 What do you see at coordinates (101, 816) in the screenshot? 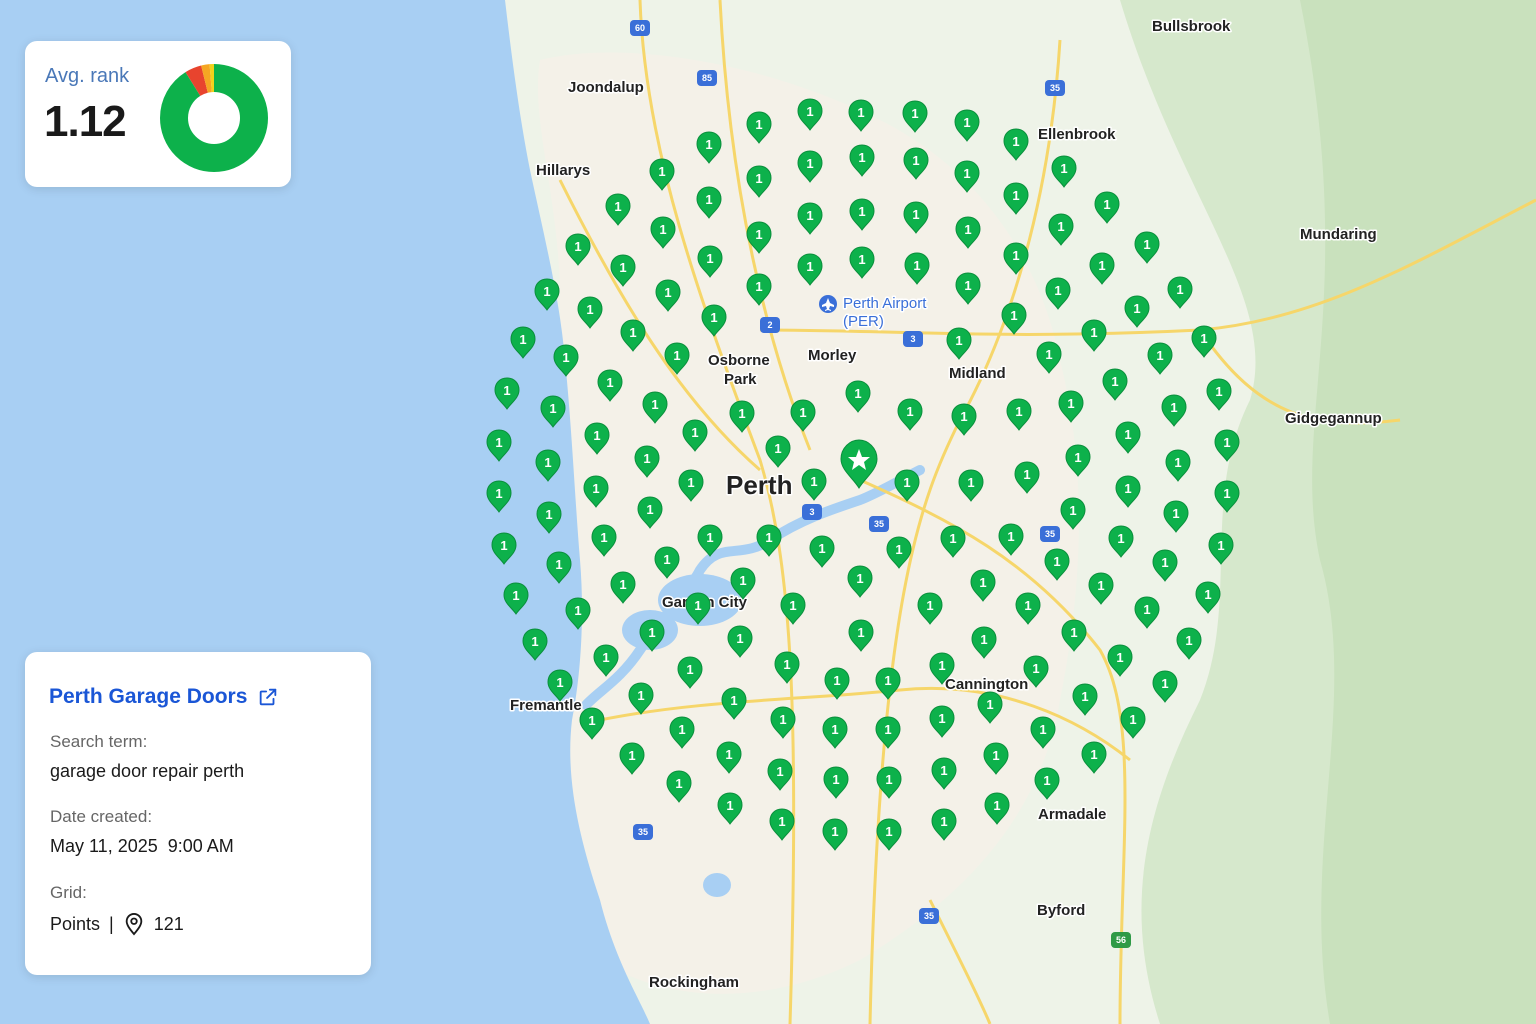
I see `date-created-label: Date created:` at bounding box center [101, 816].